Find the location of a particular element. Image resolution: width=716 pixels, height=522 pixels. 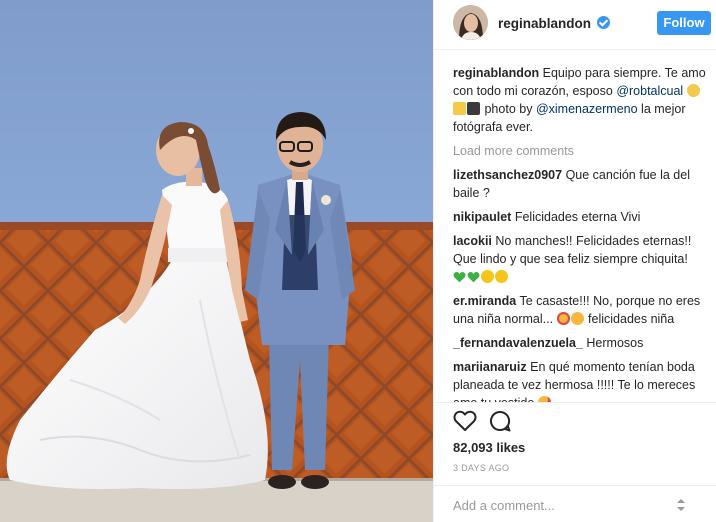

follow-button: Follow is located at coordinates (684, 23).